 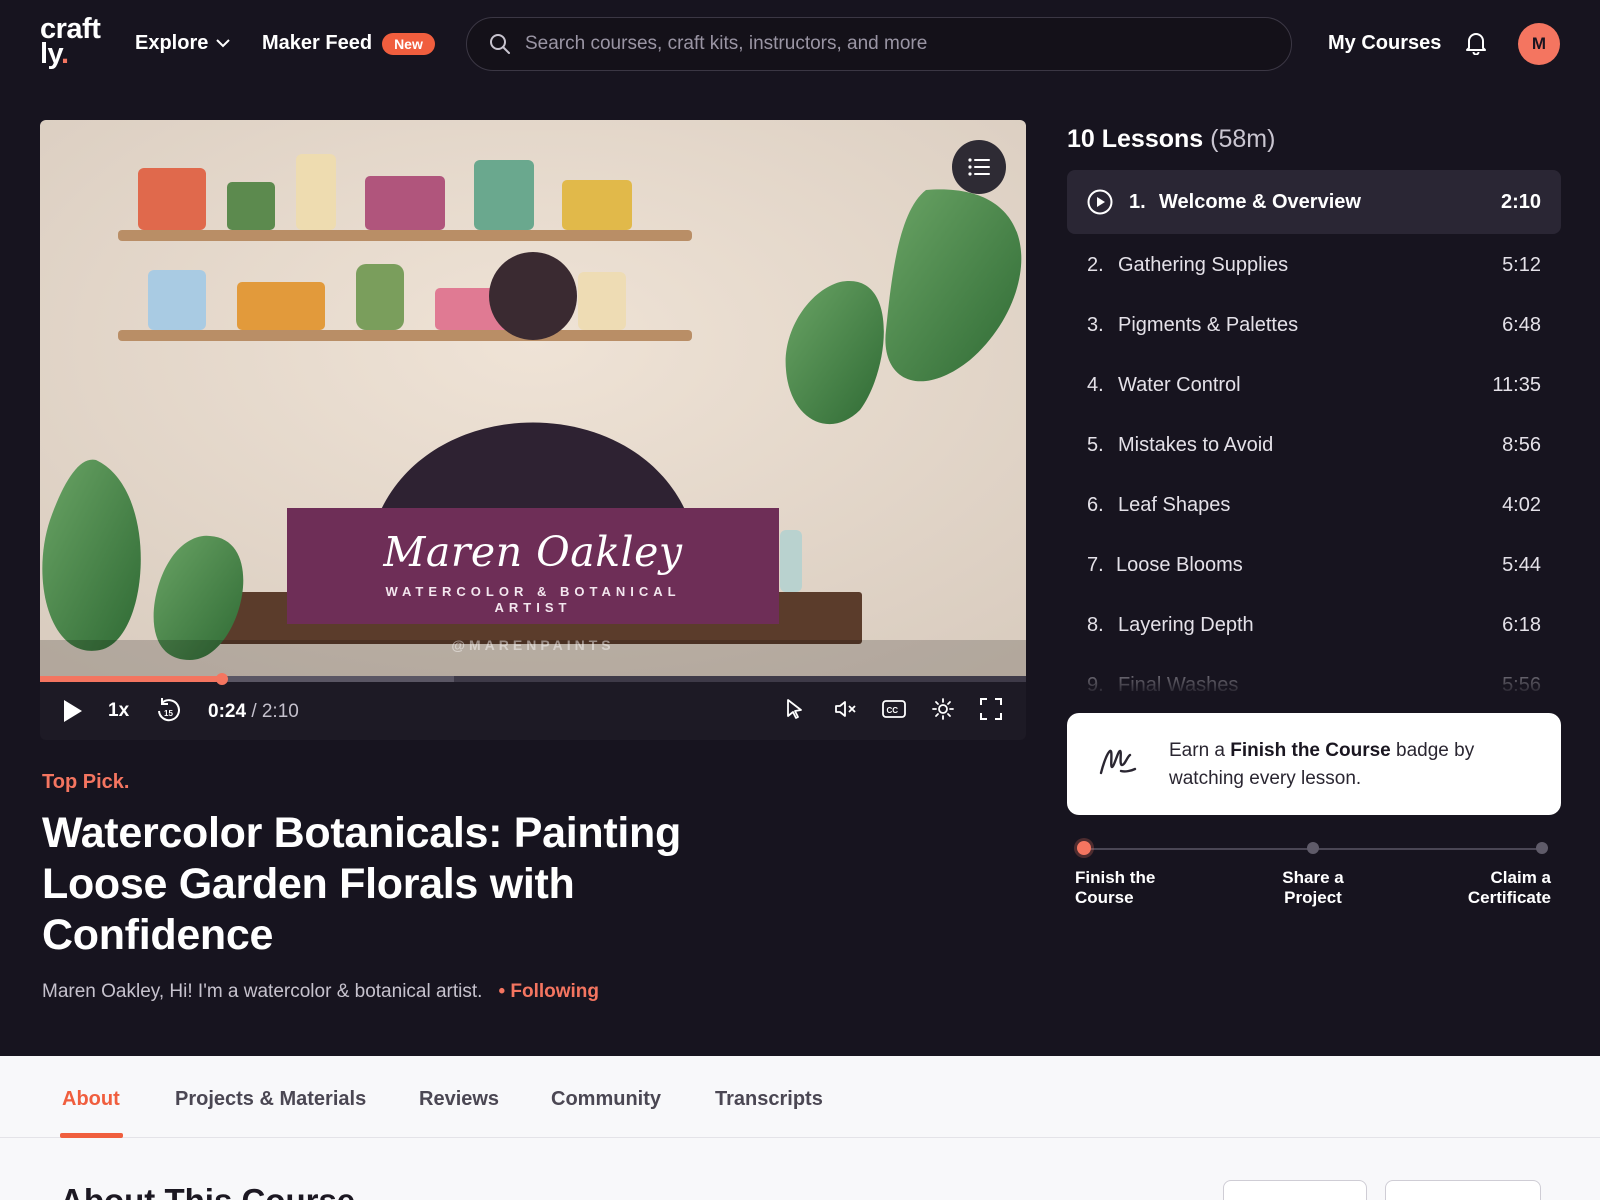 What do you see at coordinates (1179, 384) in the screenshot?
I see `lesson-title: Water Control` at bounding box center [1179, 384].